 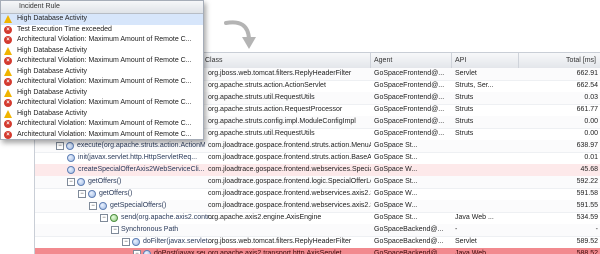 What do you see at coordinates (265, 217) in the screenshot?
I see `cell-class: org.apache.axis2.engine.AxisEngine` at bounding box center [265, 217].